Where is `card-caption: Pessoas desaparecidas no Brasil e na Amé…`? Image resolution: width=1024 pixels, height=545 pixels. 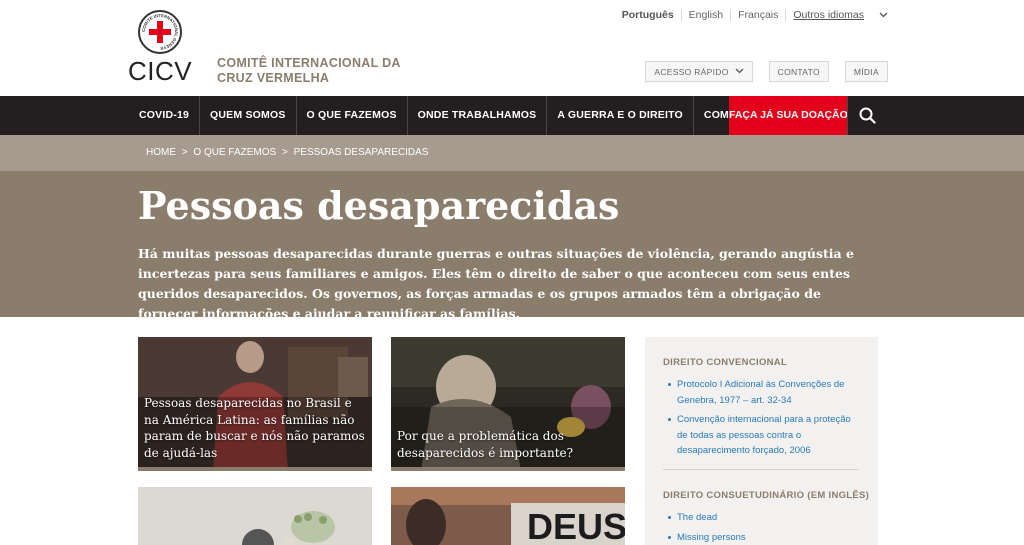 card-caption: Pessoas desaparecidas no Brasil e na Amé… is located at coordinates (254, 428).